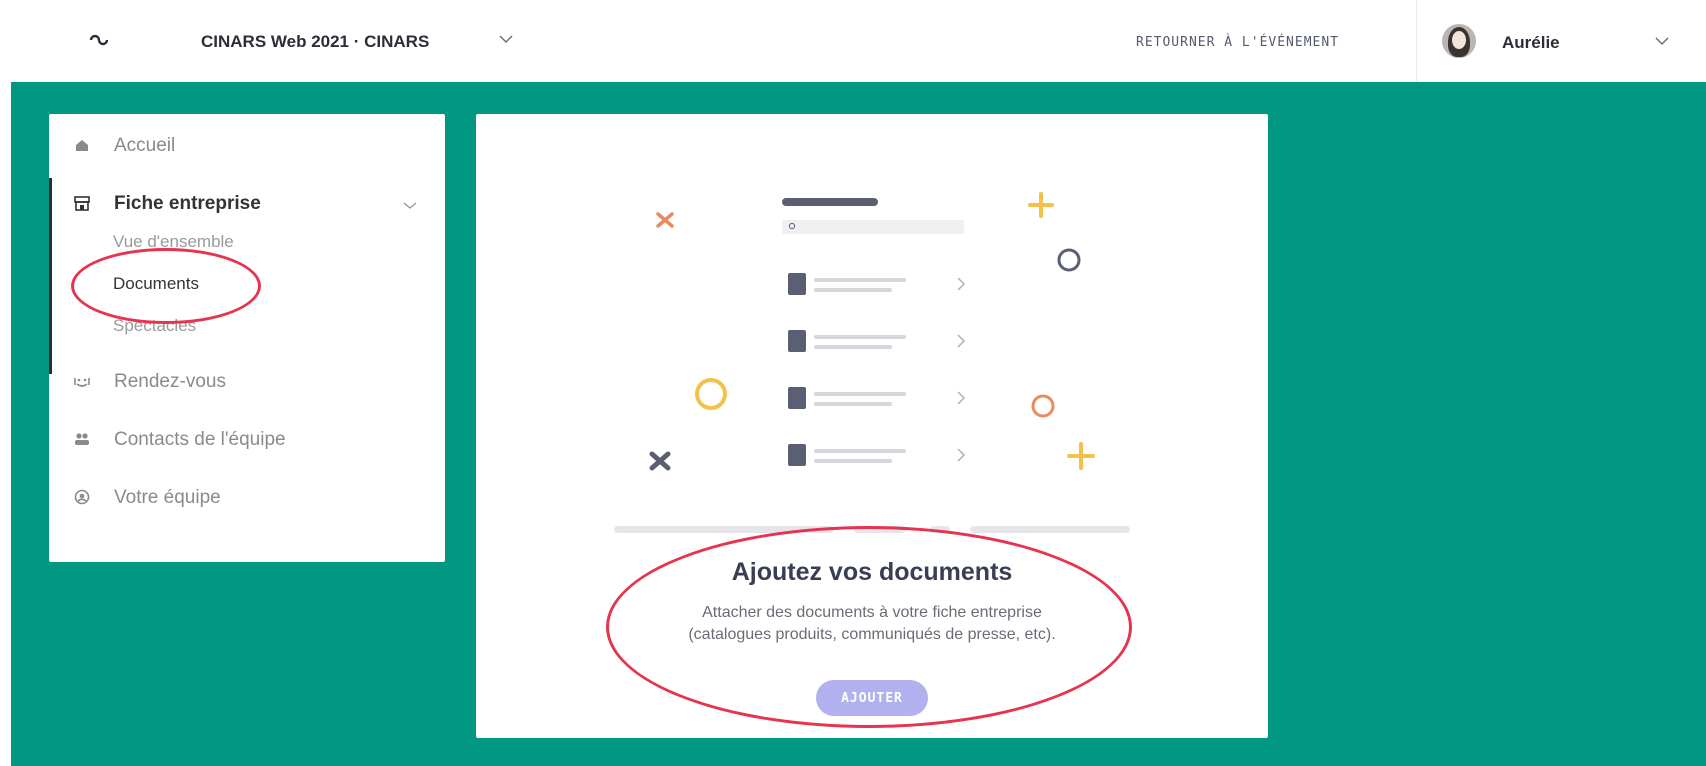  What do you see at coordinates (247, 146) in the screenshot?
I see `sidebar-item-accueil: Accueil` at bounding box center [247, 146].